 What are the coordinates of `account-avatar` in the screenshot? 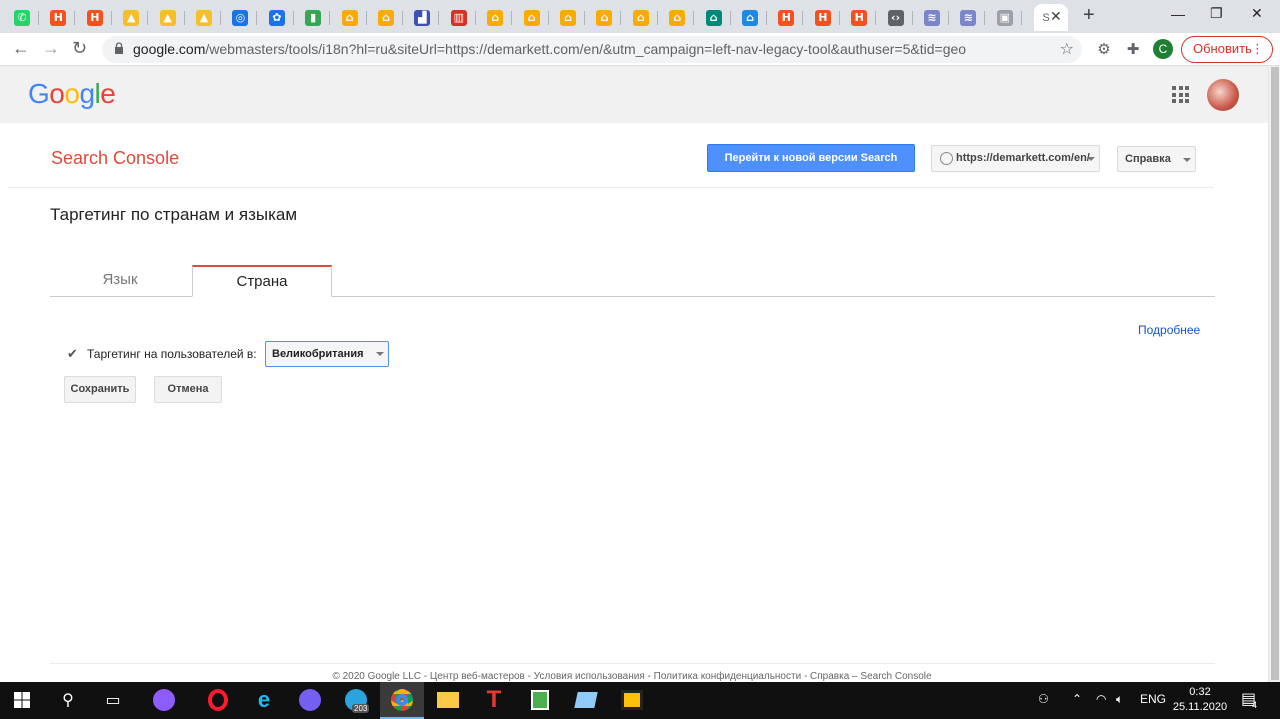 It's located at (1223, 95).